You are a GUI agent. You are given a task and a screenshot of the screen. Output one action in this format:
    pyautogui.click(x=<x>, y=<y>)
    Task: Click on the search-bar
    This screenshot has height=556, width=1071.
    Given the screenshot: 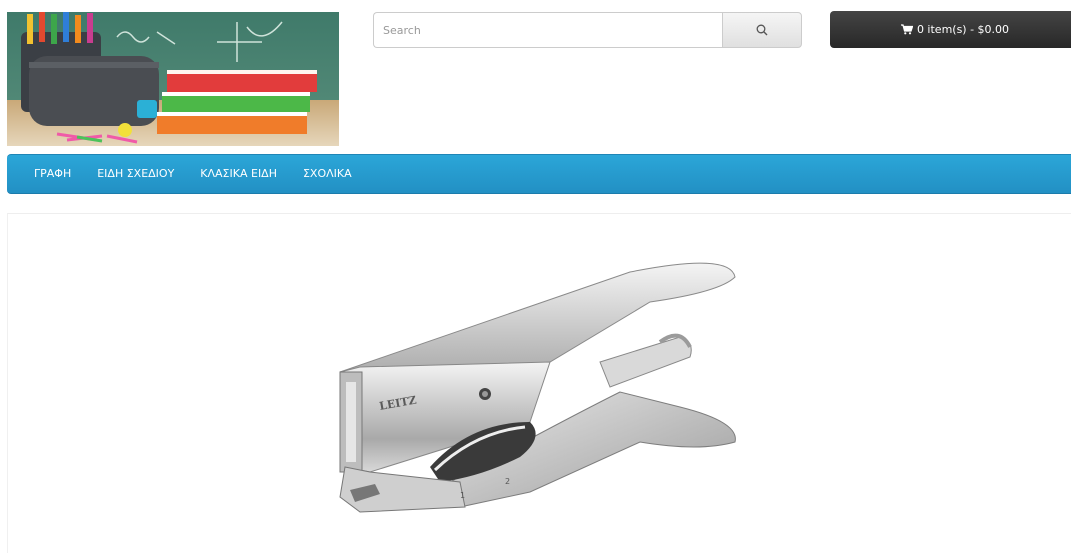 What is the action you would take?
    pyautogui.click(x=587, y=30)
    